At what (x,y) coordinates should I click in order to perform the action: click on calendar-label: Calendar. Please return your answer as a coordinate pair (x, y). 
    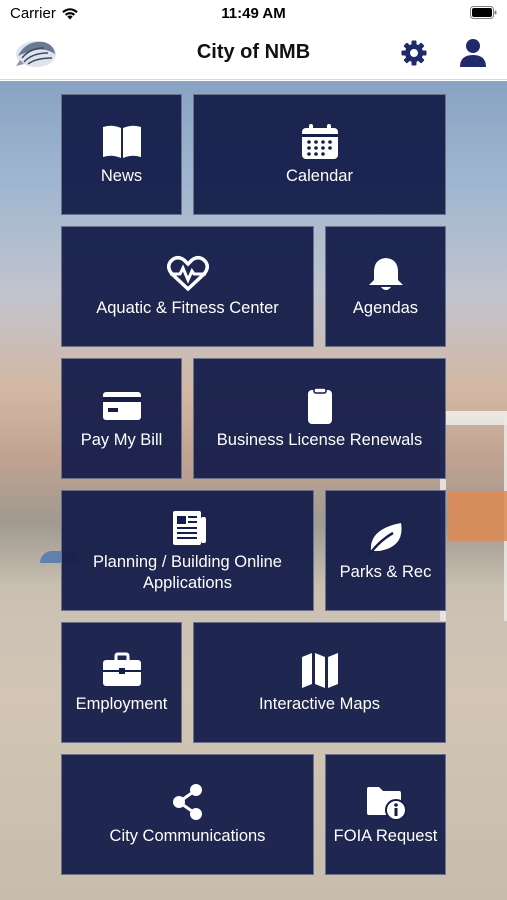
    Looking at the image, I should click on (319, 176).